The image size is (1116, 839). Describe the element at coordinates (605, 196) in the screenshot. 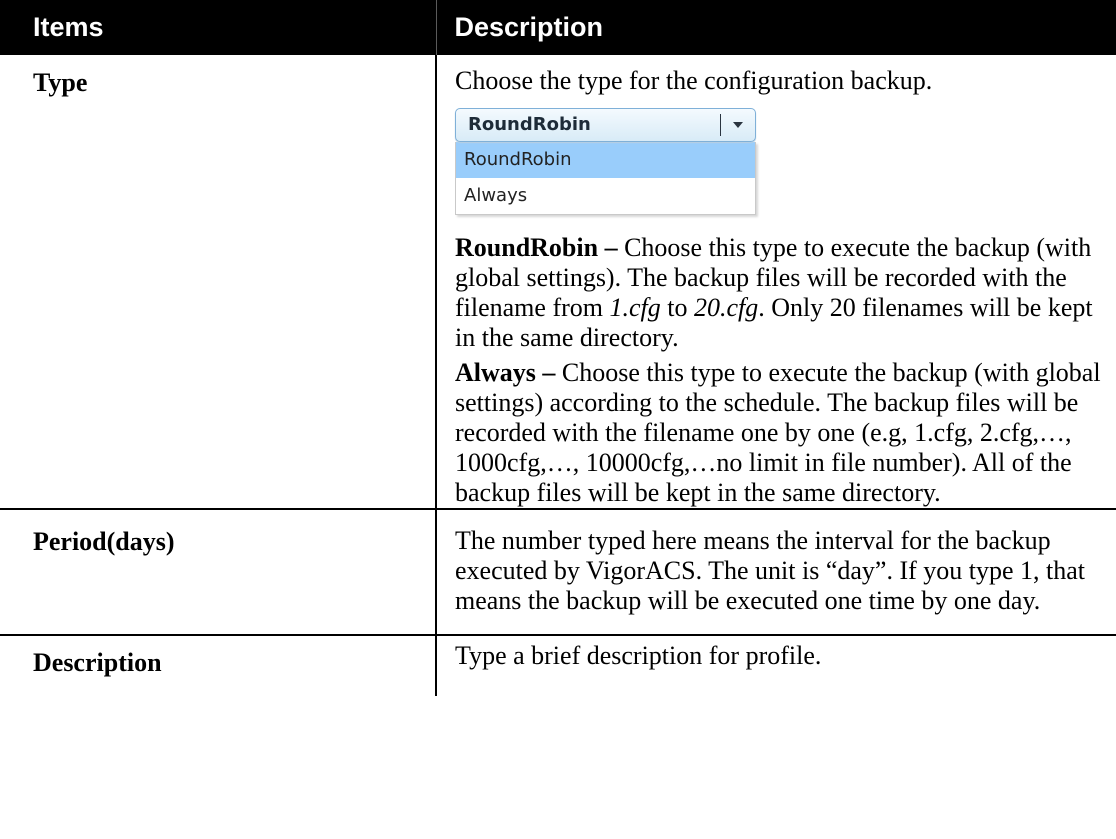

I see `option-always: Always` at that location.